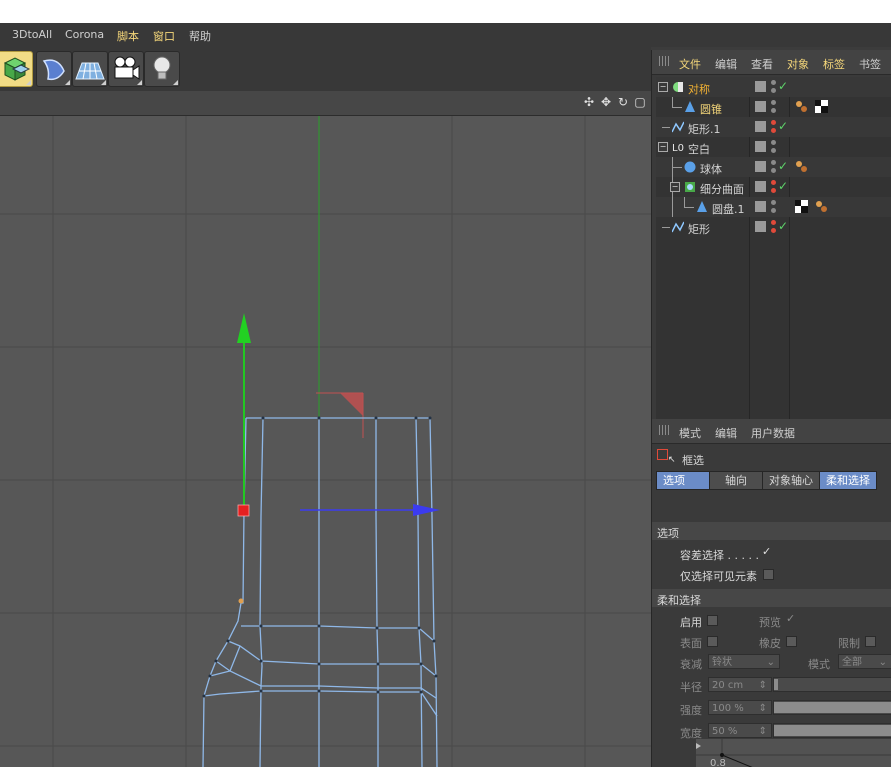 This screenshot has width=891, height=767. What do you see at coordinates (776, 684) in the screenshot?
I see `radius-slider-fill` at bounding box center [776, 684].